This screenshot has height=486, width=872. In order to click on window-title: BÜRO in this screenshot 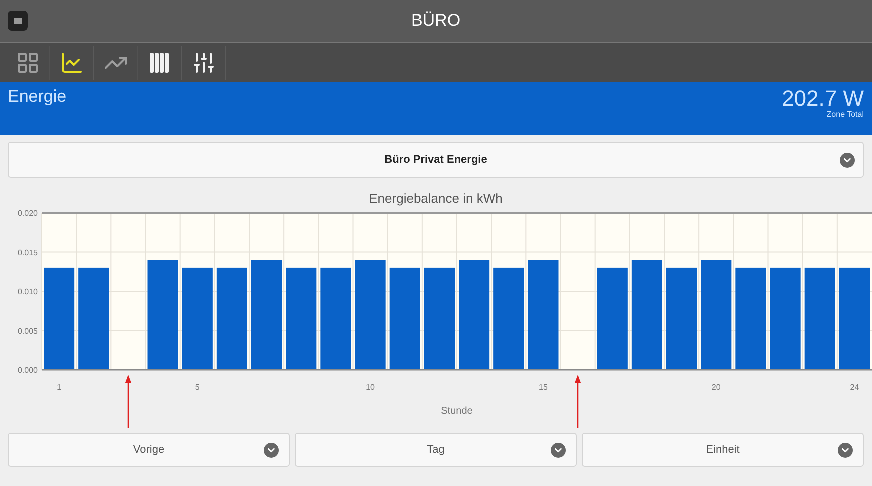, I will do `click(436, 21)`.